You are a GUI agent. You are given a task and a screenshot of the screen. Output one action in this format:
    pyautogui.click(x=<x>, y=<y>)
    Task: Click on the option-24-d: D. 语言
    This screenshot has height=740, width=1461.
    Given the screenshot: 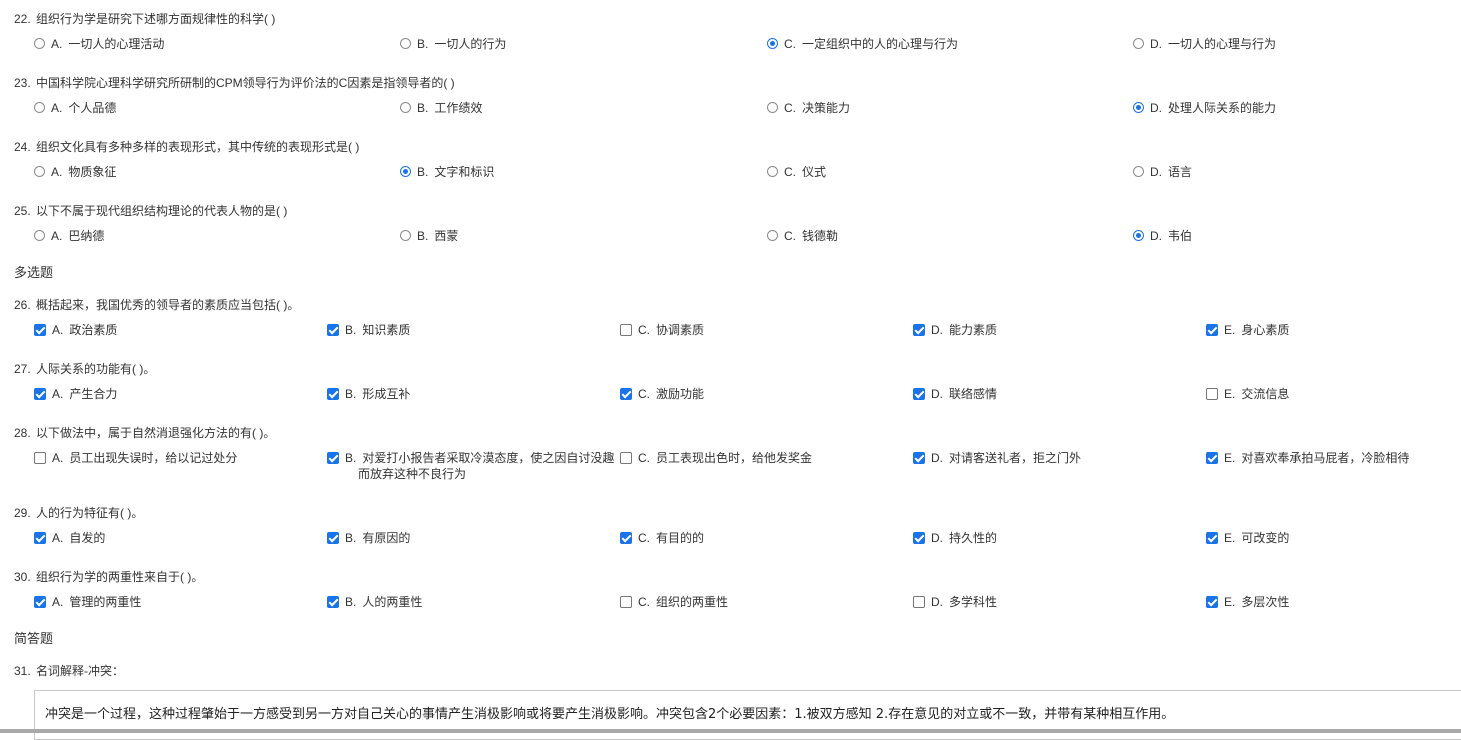 What is the action you would take?
    pyautogui.click(x=1162, y=172)
    